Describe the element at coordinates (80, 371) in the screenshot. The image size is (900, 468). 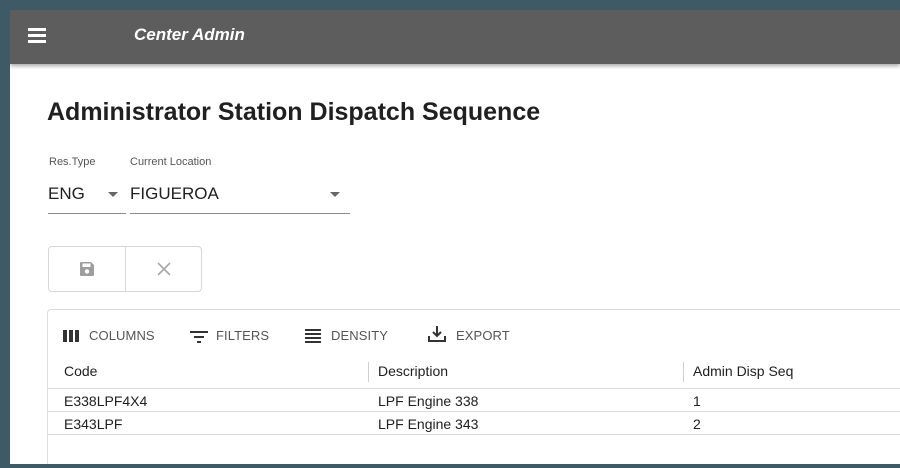
I see `column-header-code: Code` at that location.